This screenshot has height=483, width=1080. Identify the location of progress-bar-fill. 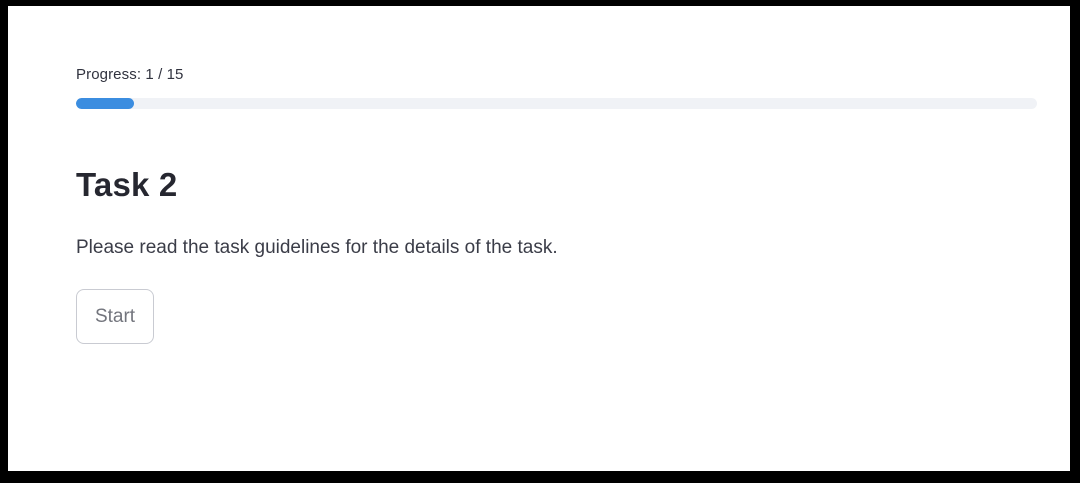
(105, 103).